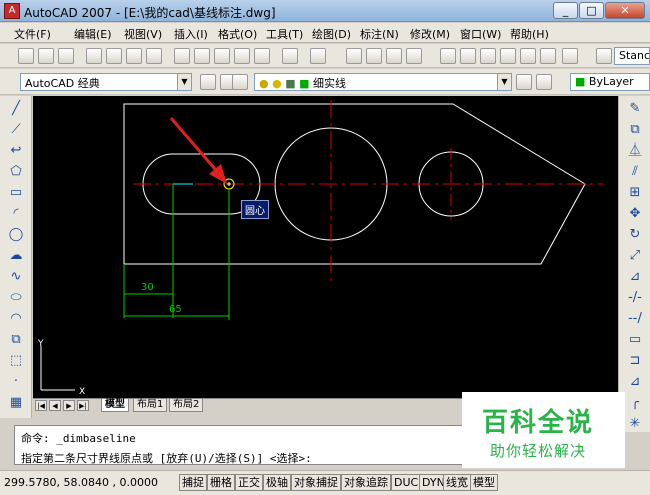  What do you see at coordinates (484, 482) in the screenshot?
I see `model-toggle: 模型` at bounding box center [484, 482].